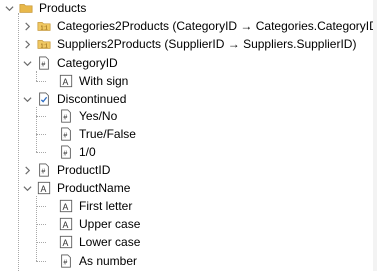  What do you see at coordinates (87, 63) in the screenshot?
I see `tree-node-label: CategoryID` at bounding box center [87, 63].